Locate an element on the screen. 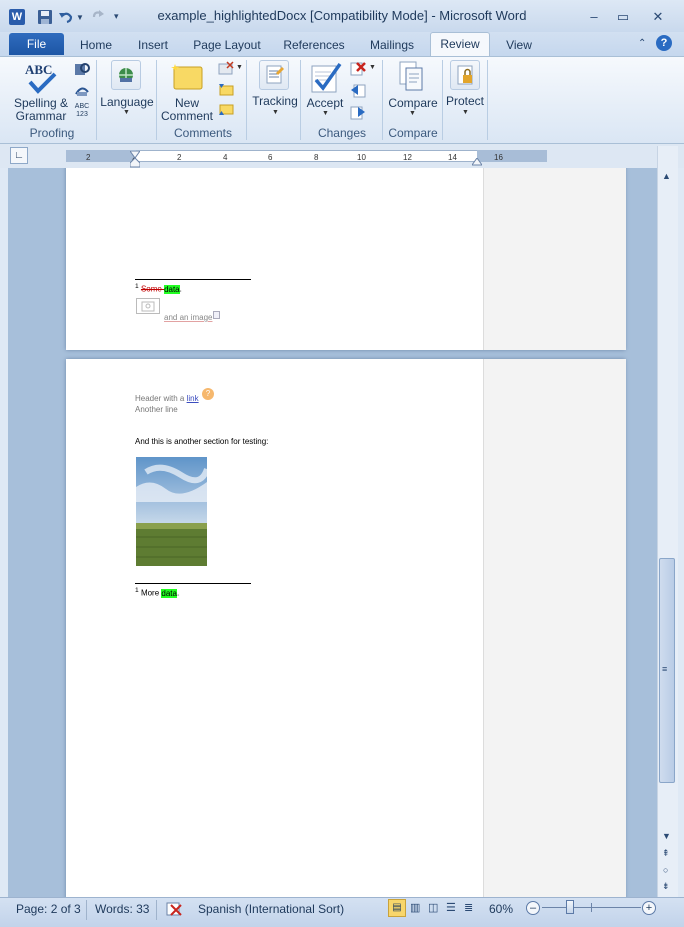 This screenshot has width=684, height=927. landscape-image is located at coordinates (171, 511).